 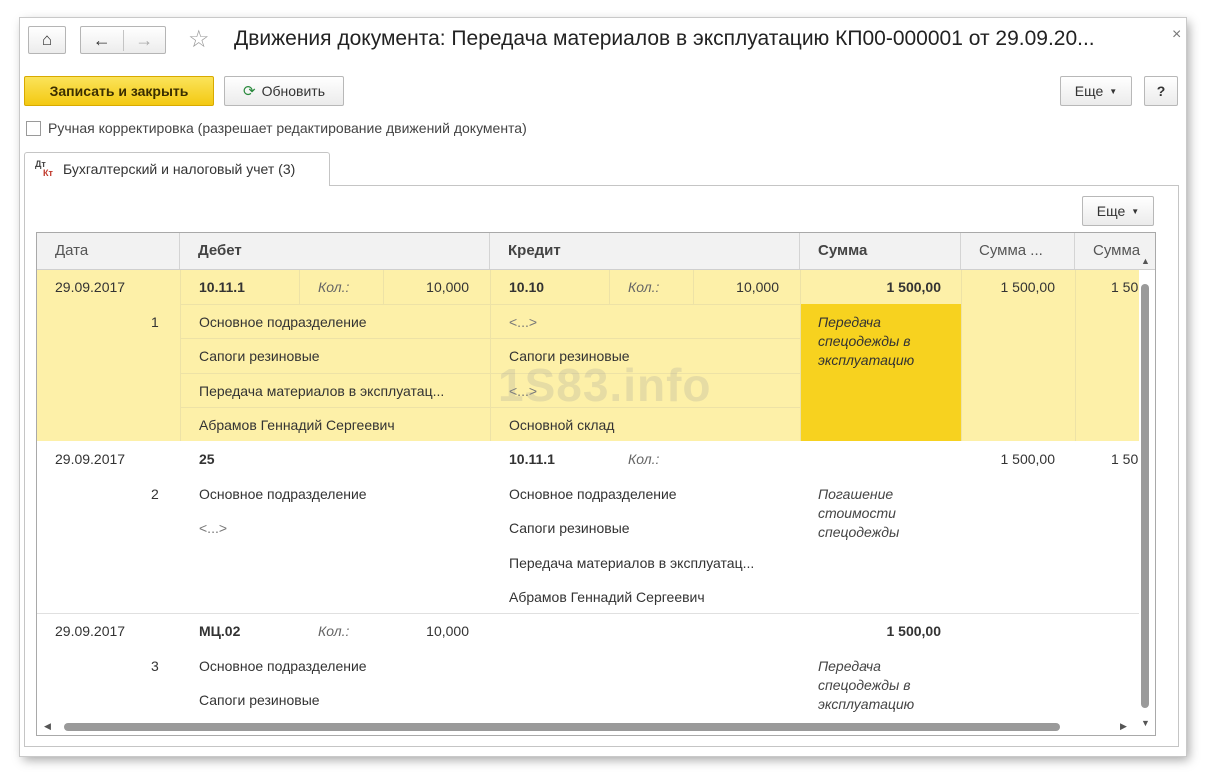 What do you see at coordinates (1123, 726) in the screenshot?
I see `scroll-right-icon: ▶` at bounding box center [1123, 726].